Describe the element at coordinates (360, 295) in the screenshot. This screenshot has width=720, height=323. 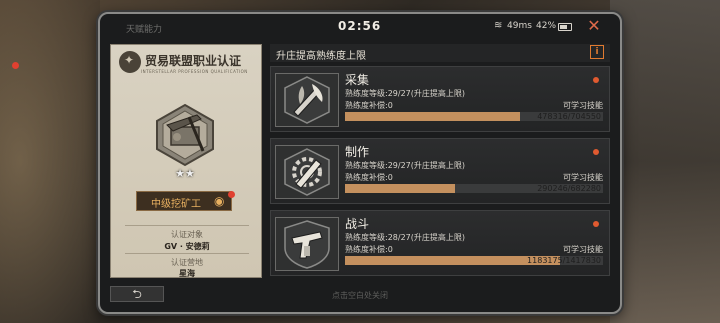
I see `close-hint: 点击空白处关闭` at that location.